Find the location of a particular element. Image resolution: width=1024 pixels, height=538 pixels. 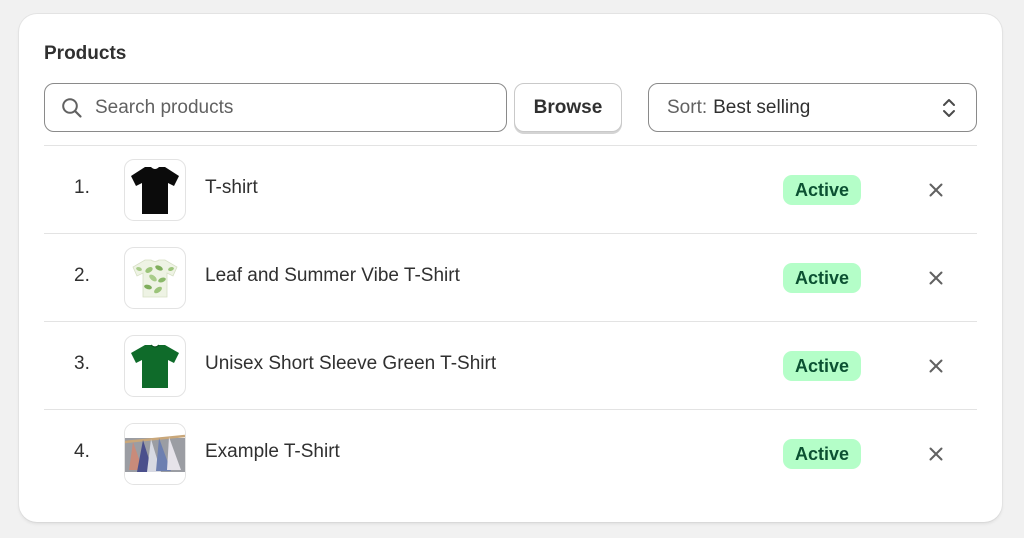

hanging-shirts-image is located at coordinates (155, 454).